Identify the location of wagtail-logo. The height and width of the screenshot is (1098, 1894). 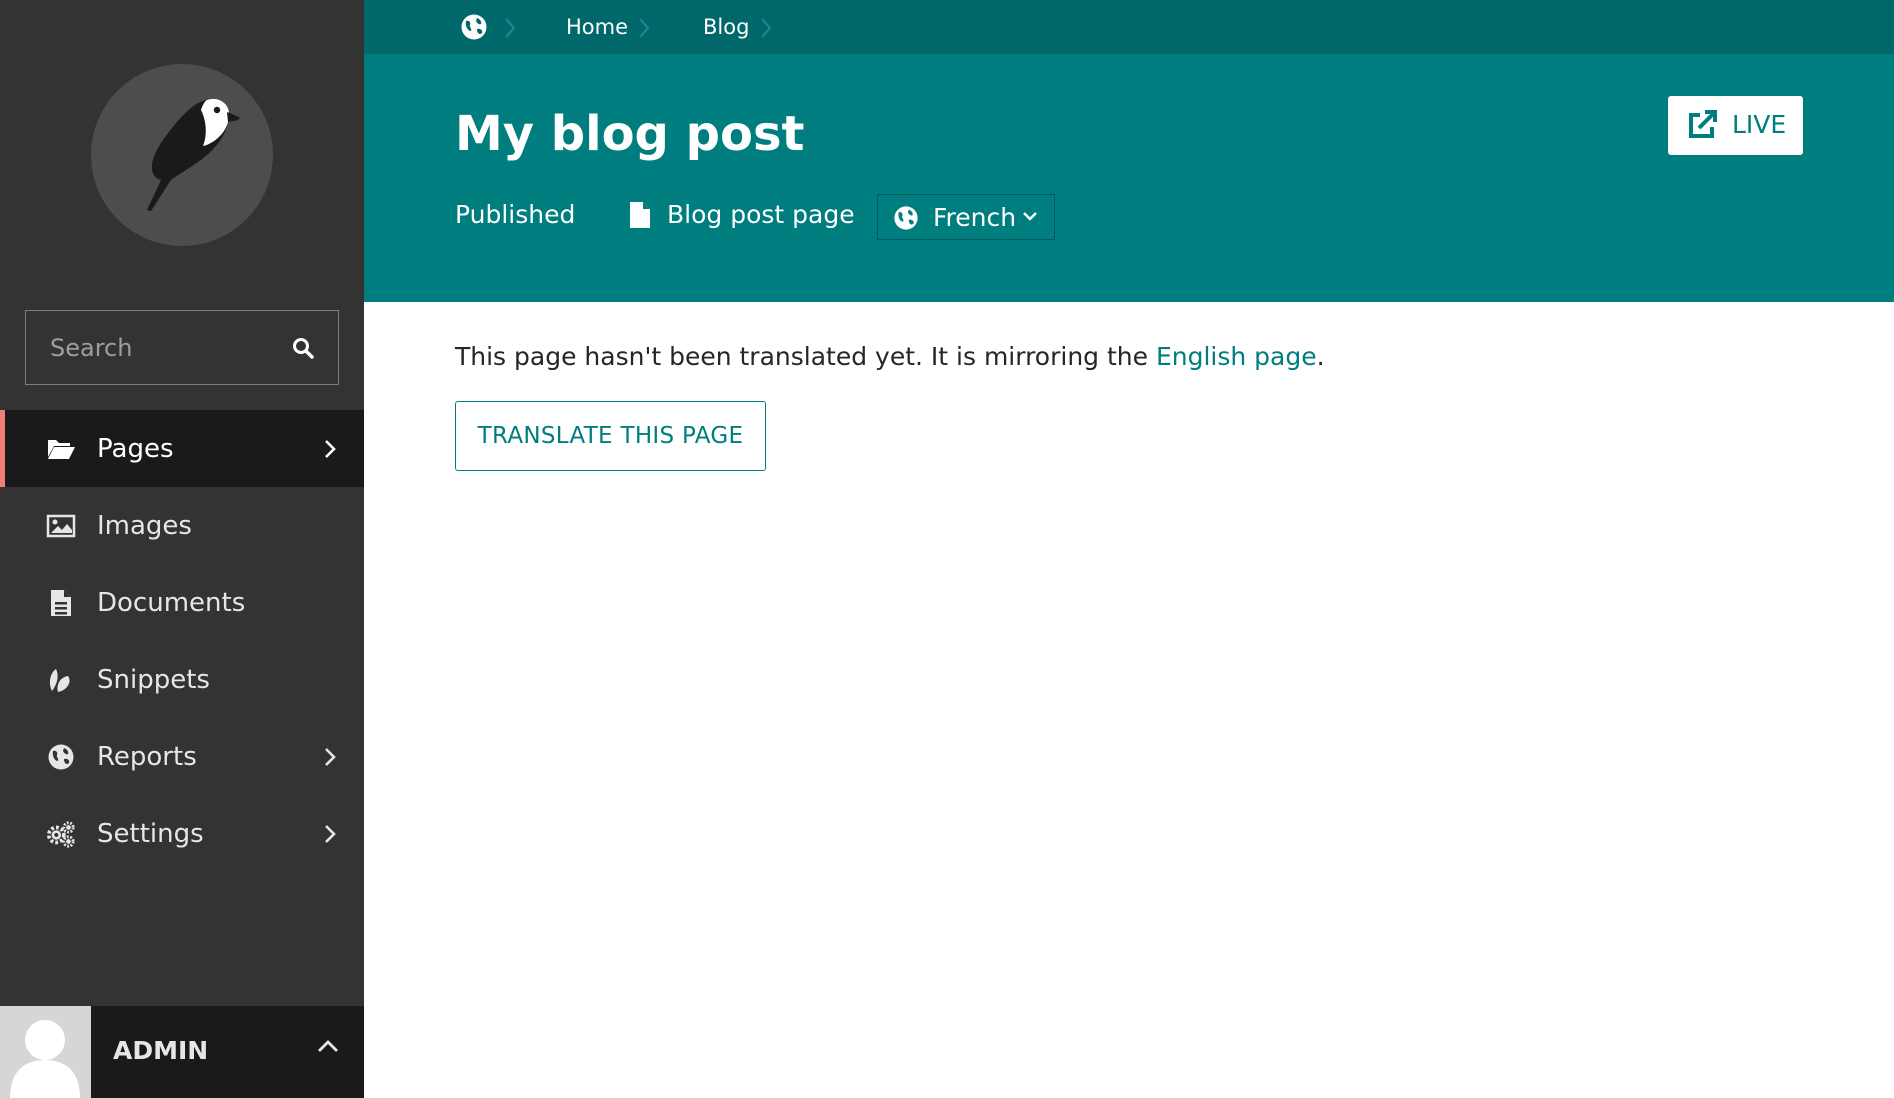
(182, 155).